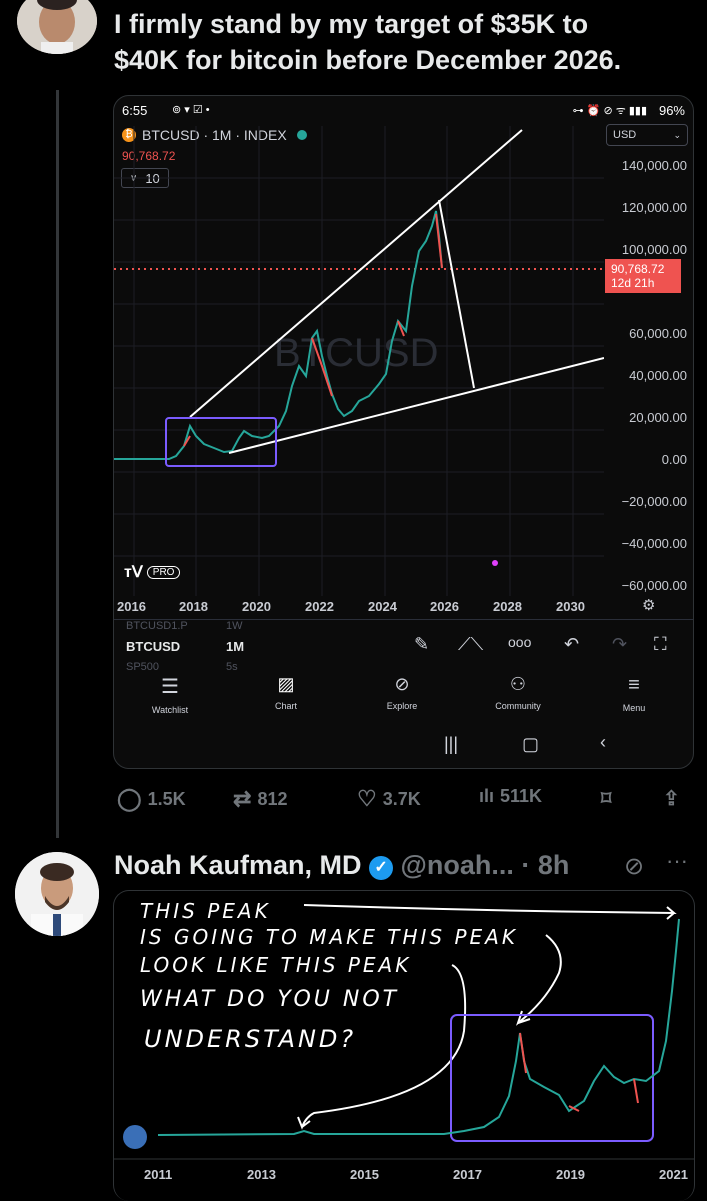  What do you see at coordinates (658, 333) in the screenshot?
I see `y-tick-60k: 60,000.00` at bounding box center [658, 333].